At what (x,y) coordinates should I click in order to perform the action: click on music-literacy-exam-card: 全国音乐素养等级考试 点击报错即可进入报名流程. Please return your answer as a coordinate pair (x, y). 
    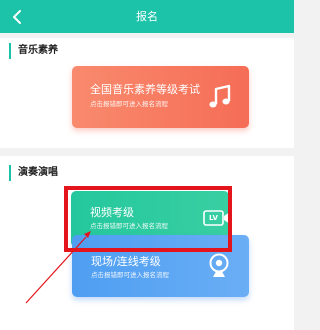
    Looking at the image, I should click on (160, 97).